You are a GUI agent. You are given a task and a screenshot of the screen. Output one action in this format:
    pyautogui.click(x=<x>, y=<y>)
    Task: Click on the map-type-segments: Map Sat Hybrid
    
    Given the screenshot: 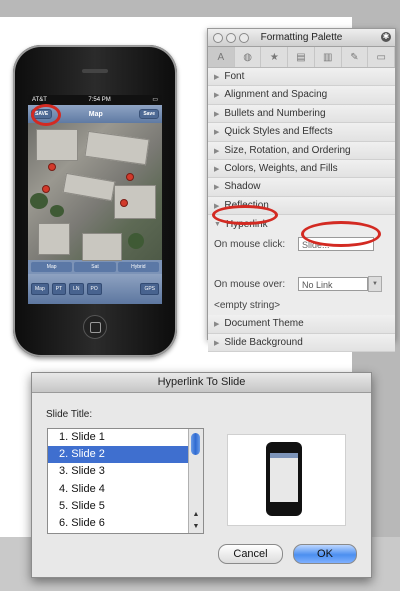 What is the action you would take?
    pyautogui.click(x=95, y=267)
    